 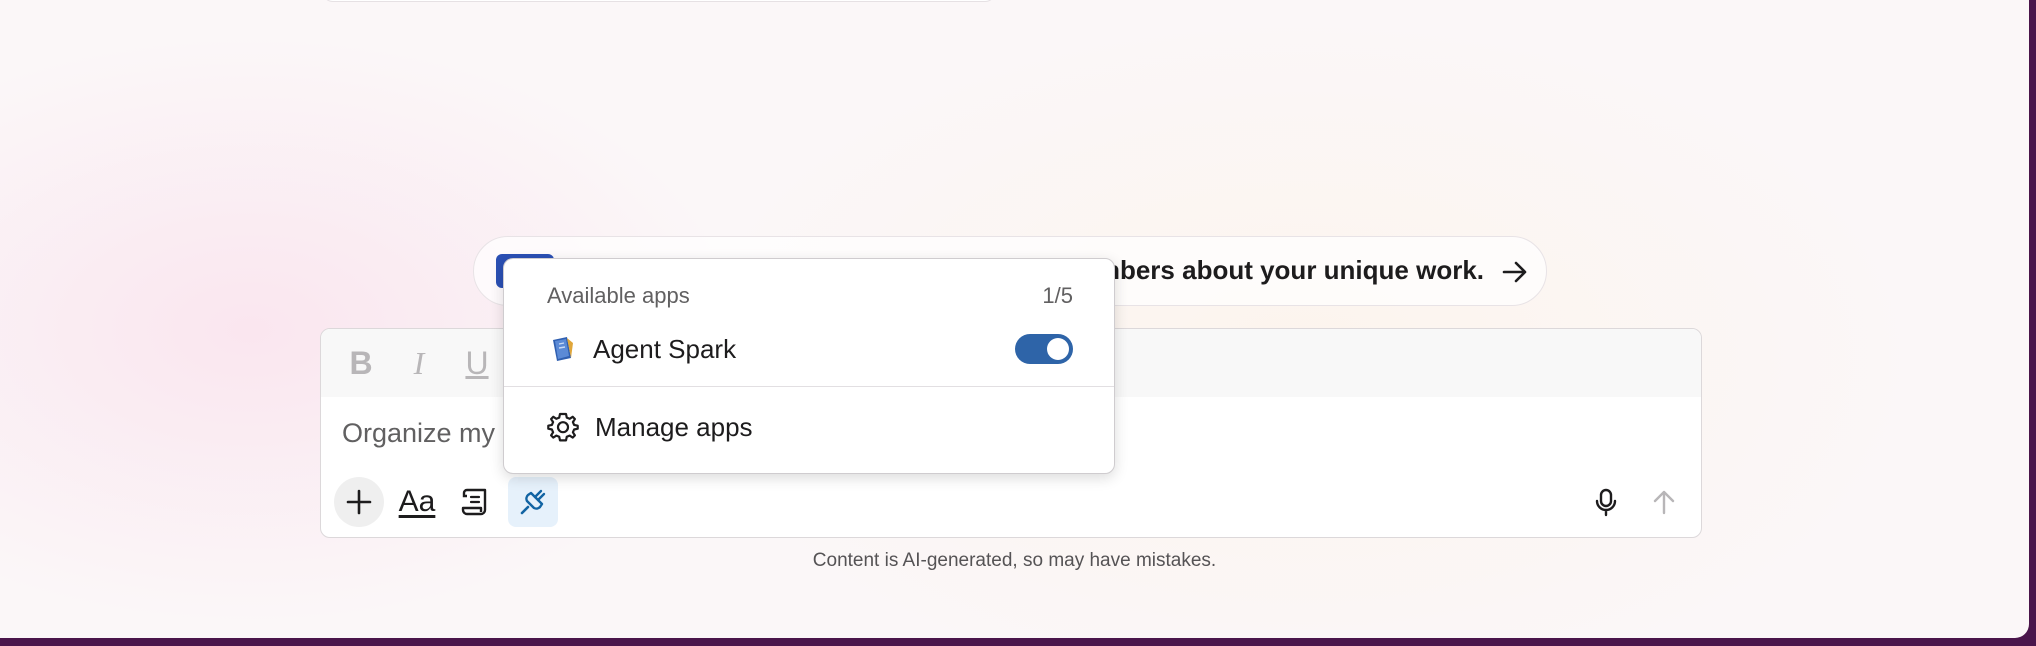 What do you see at coordinates (477, 363) in the screenshot?
I see `underline-button: U` at bounding box center [477, 363].